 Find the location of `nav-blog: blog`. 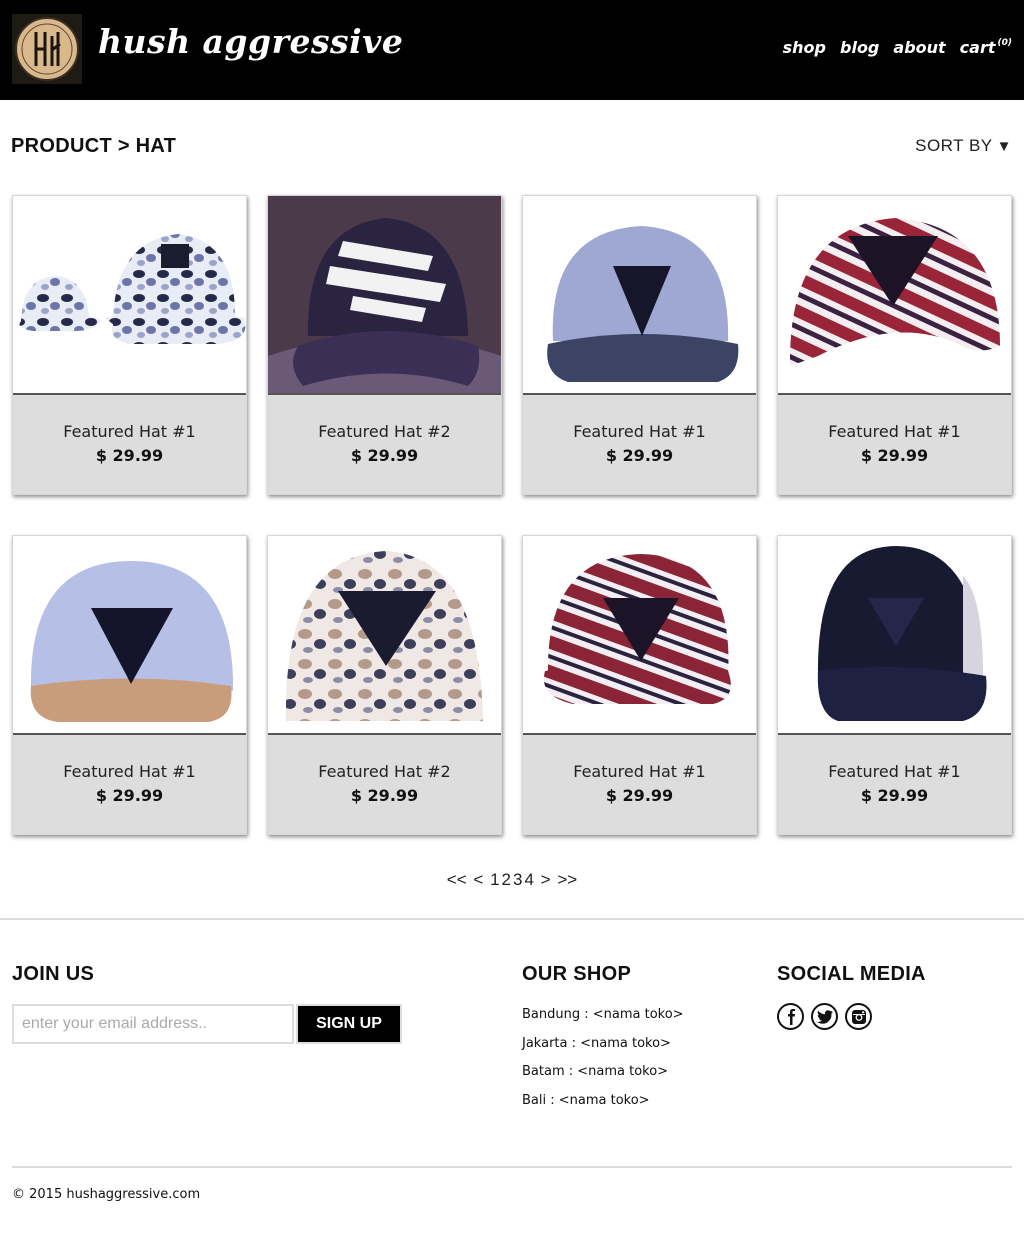

nav-blog: blog is located at coordinates (859, 47).